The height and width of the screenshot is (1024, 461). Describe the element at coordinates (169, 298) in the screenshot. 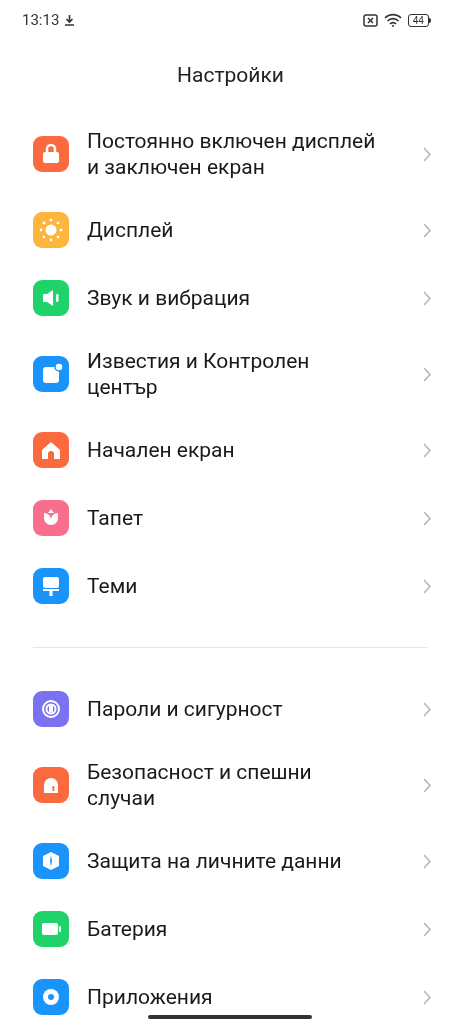

I see `item-label: Звук и вибрация` at that location.